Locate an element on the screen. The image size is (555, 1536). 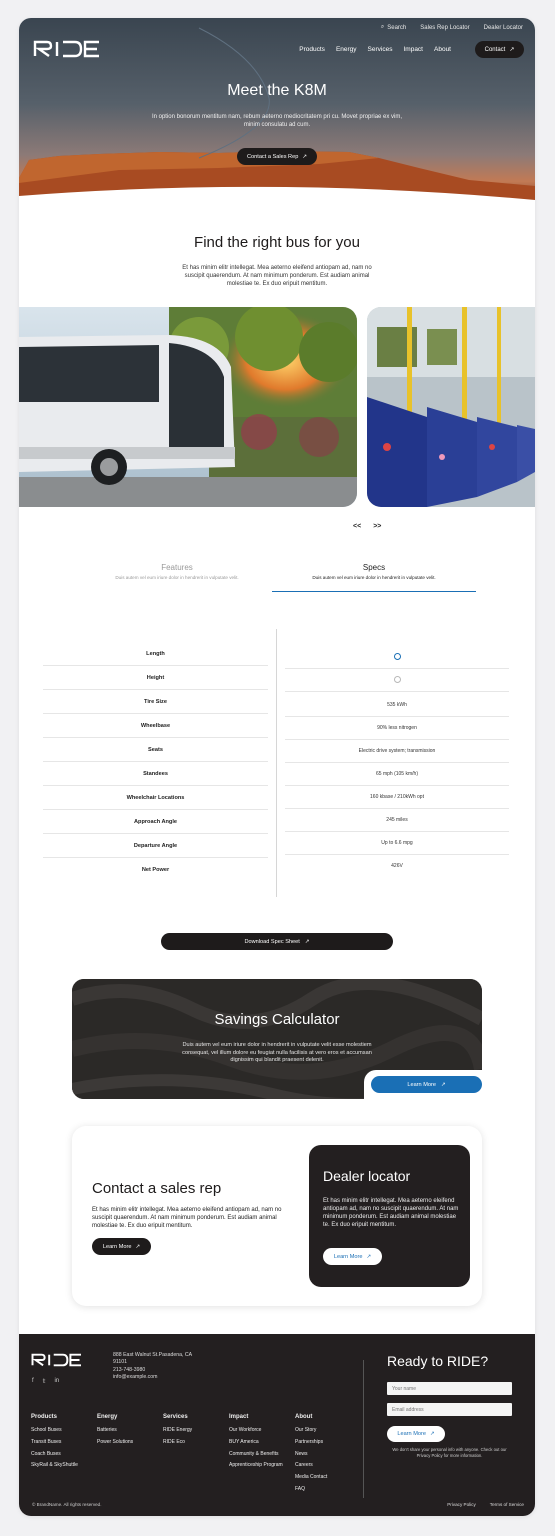
name-input is located at coordinates (449, 1388).